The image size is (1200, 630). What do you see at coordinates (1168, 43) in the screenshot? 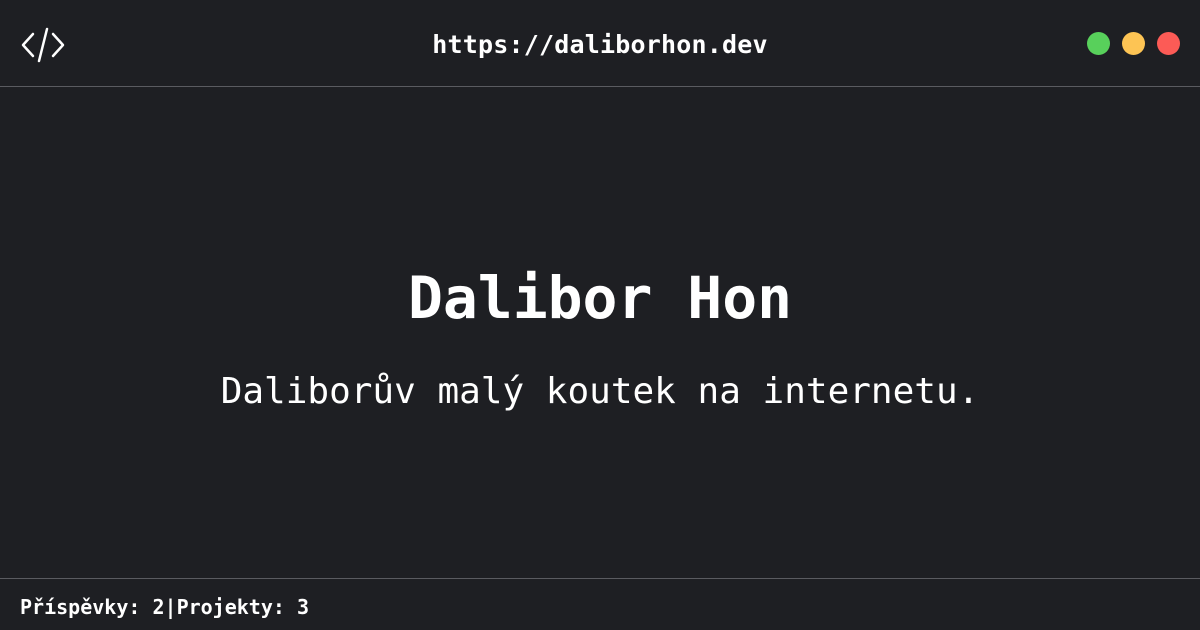
I see `red-dot` at bounding box center [1168, 43].